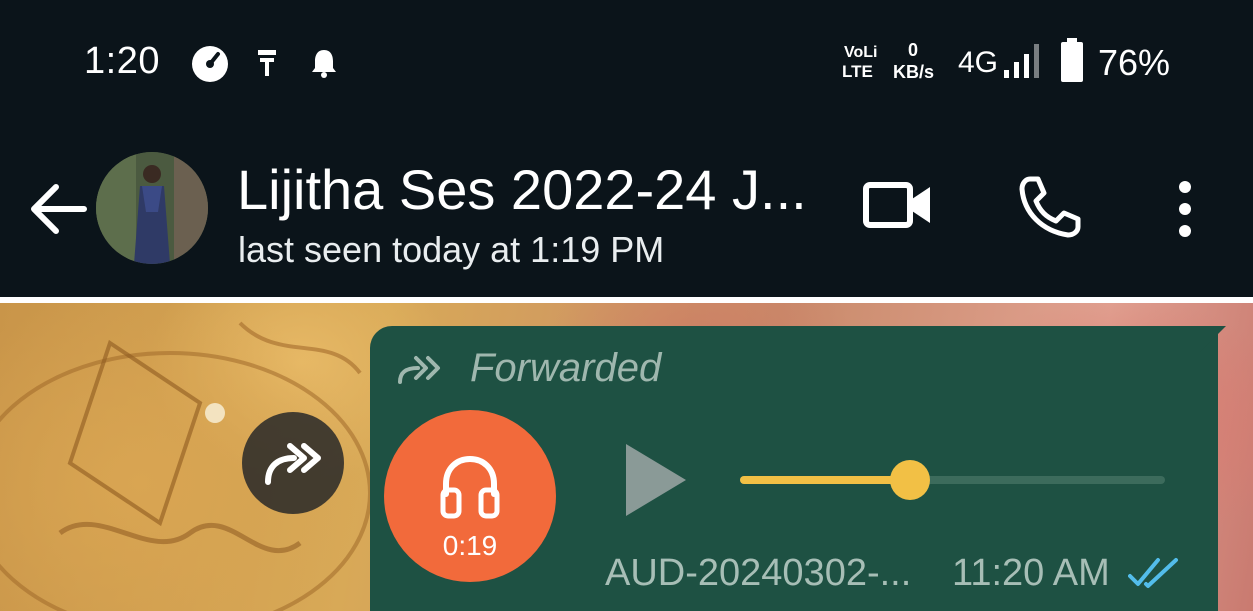 The image size is (1253, 611). I want to click on volte-label: VoLi, so click(861, 52).